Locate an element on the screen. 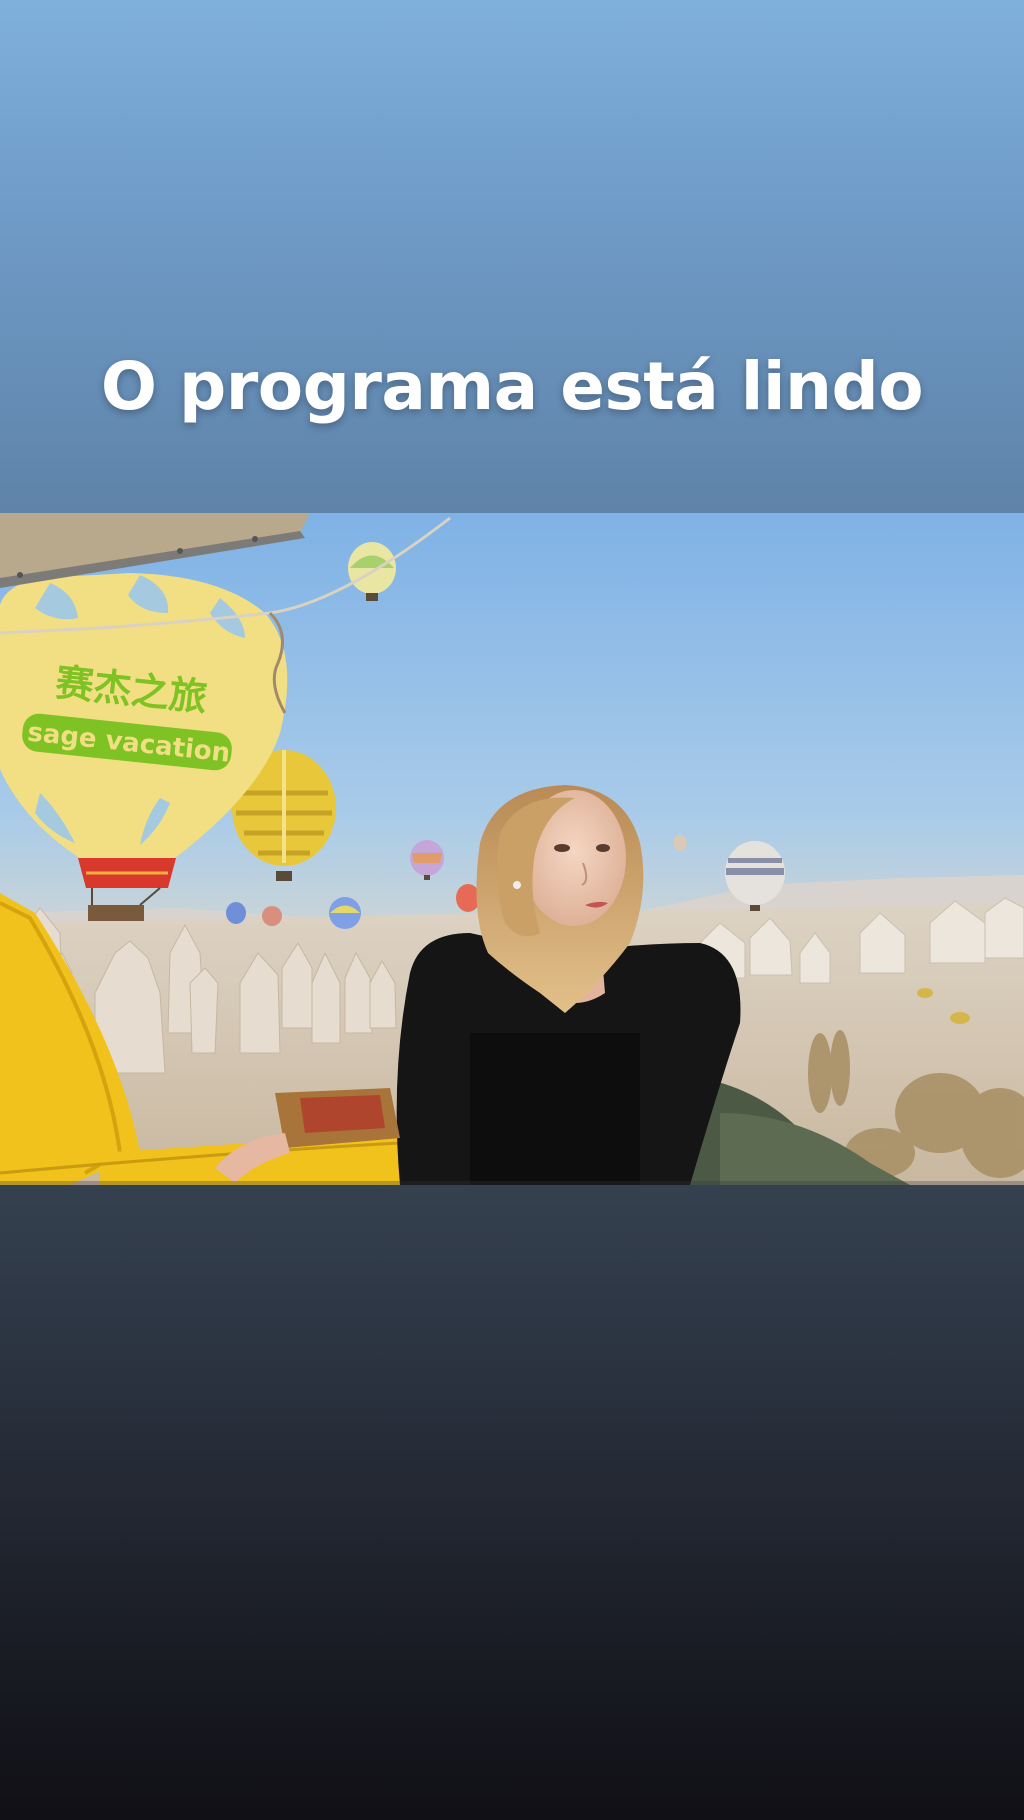 Image resolution: width=1024 pixels, height=1820 pixels. balloon-red is located at coordinates (468, 898).